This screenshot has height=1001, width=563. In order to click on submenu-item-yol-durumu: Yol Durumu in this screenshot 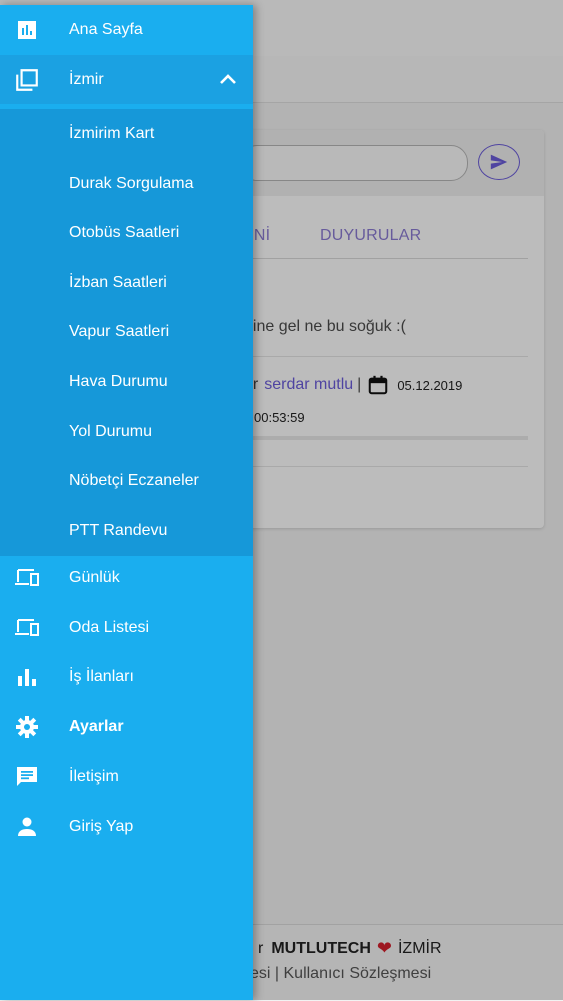, I will do `click(126, 431)`.